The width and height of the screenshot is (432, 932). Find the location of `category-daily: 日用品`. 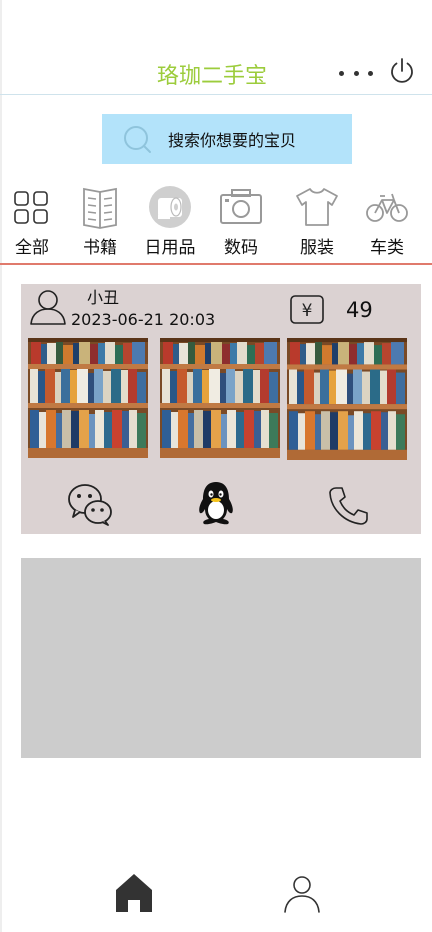

category-daily: 日用品 is located at coordinates (170, 221).